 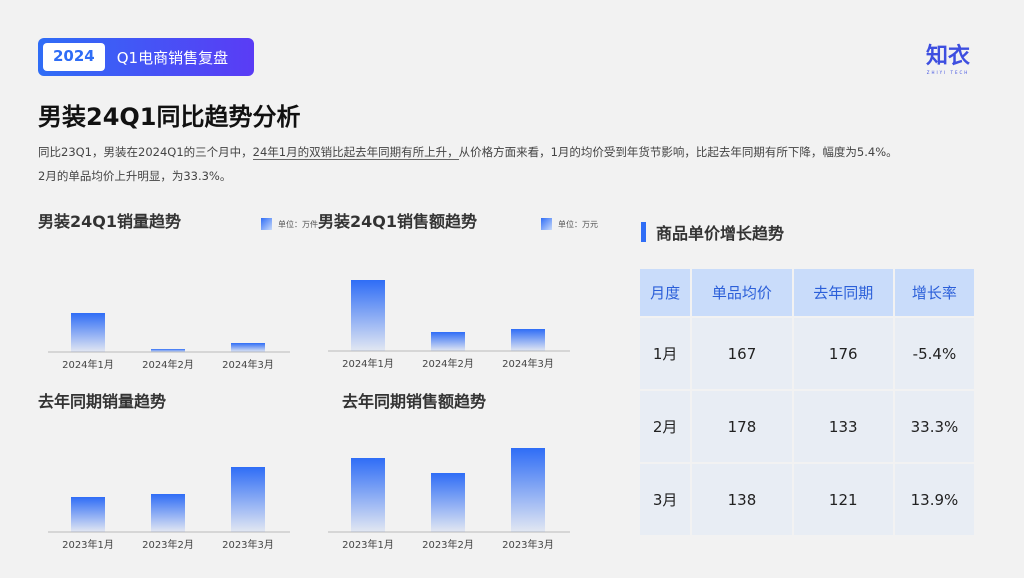 I want to click on chart-legend: 单位：万件, so click(x=289, y=224).